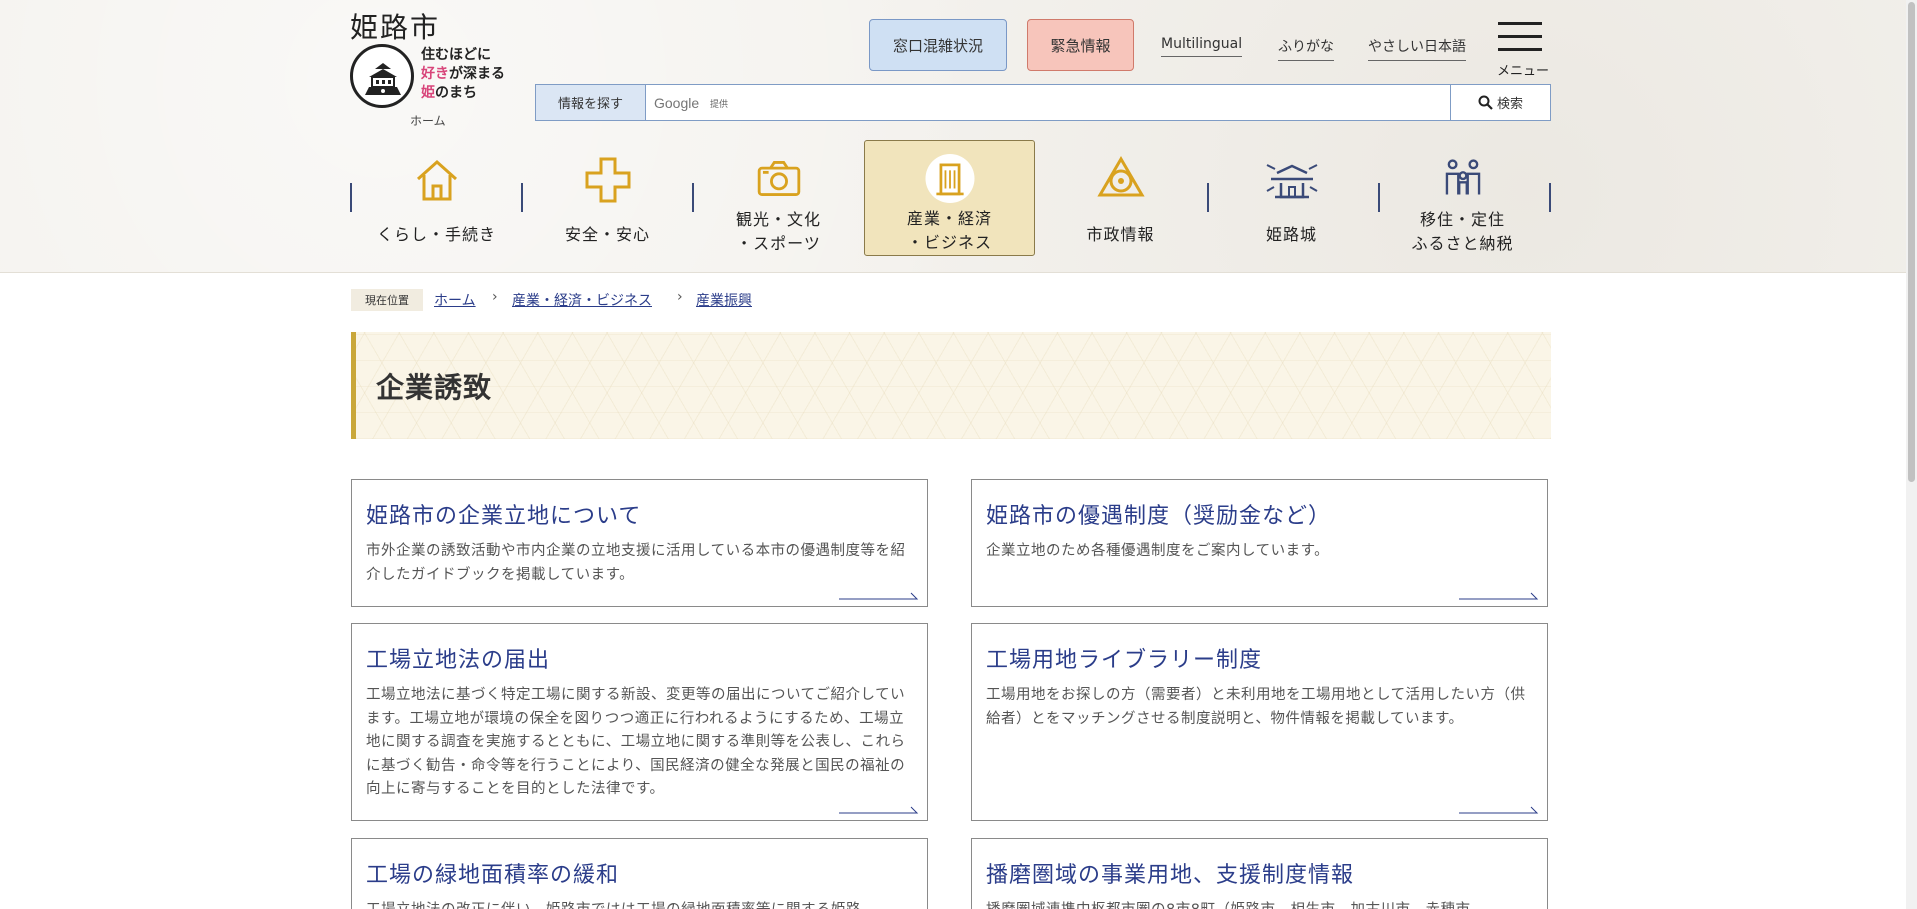 The width and height of the screenshot is (1917, 909). What do you see at coordinates (1306, 48) in the screenshot?
I see `furigana-link: ふりがな` at bounding box center [1306, 48].